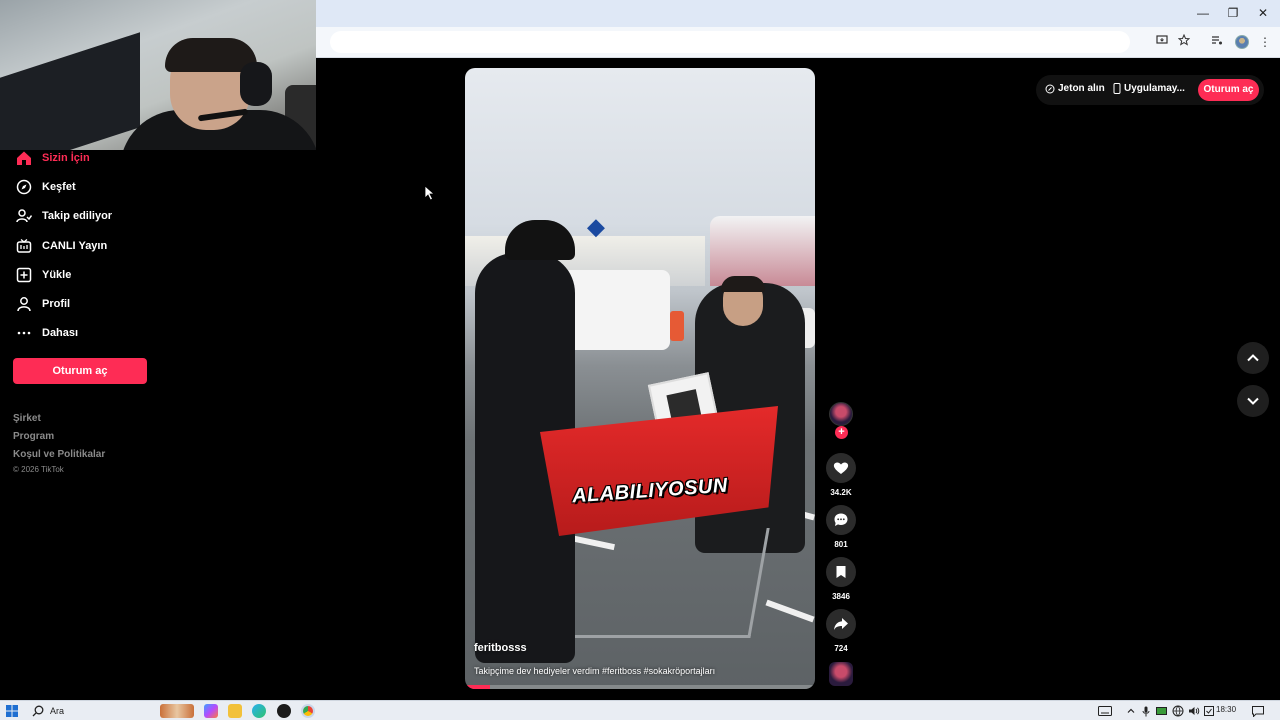 The image size is (1280, 720). Describe the element at coordinates (1050, 88) in the screenshot. I see `coin-icon` at that location.